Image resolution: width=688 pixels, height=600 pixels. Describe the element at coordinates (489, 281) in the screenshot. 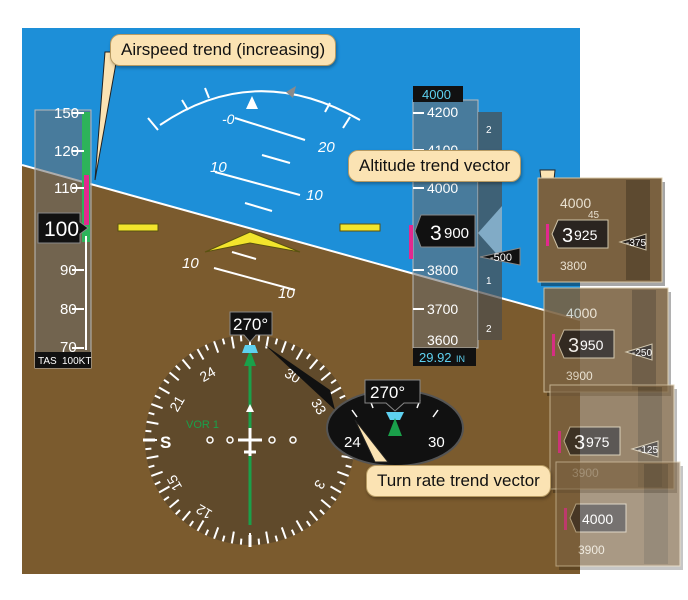

I see `vsi-label: 1` at that location.